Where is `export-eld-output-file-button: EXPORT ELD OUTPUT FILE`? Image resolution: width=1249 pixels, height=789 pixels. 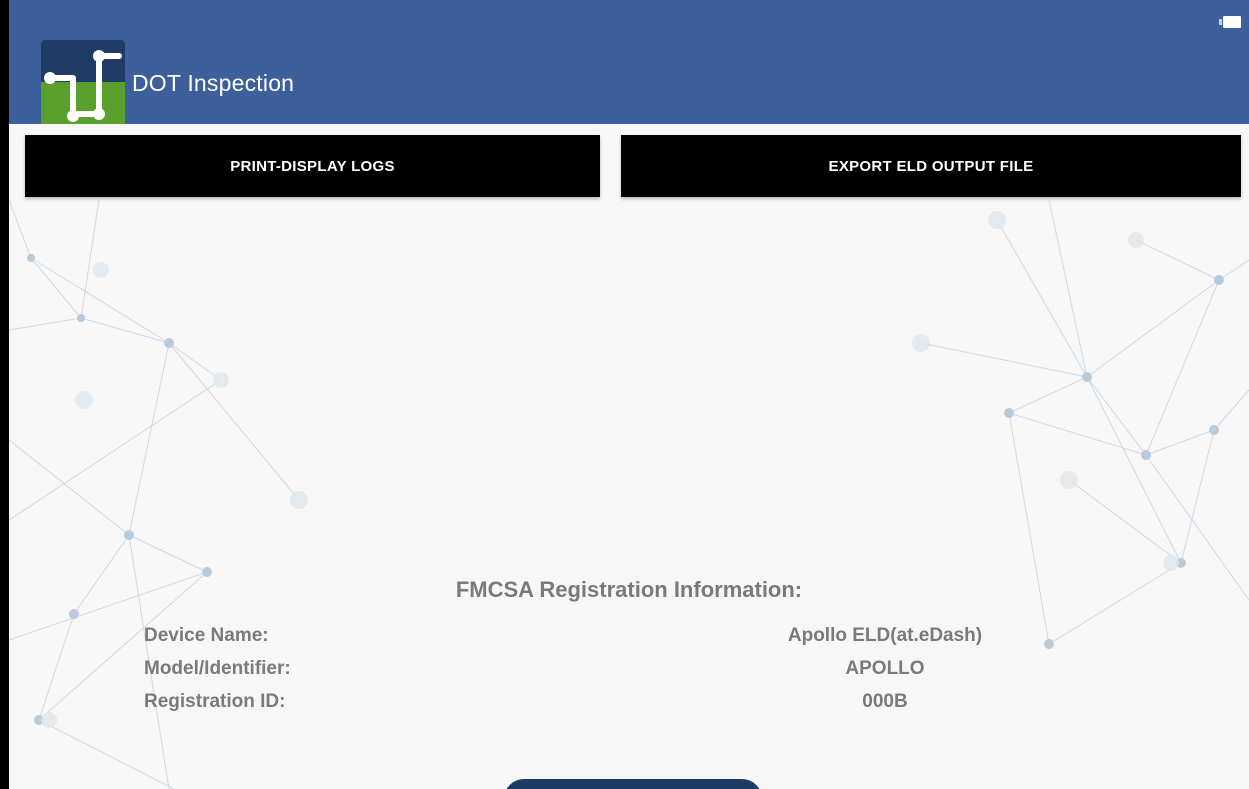
export-eld-output-file-button: EXPORT ELD OUTPUT FILE is located at coordinates (931, 166).